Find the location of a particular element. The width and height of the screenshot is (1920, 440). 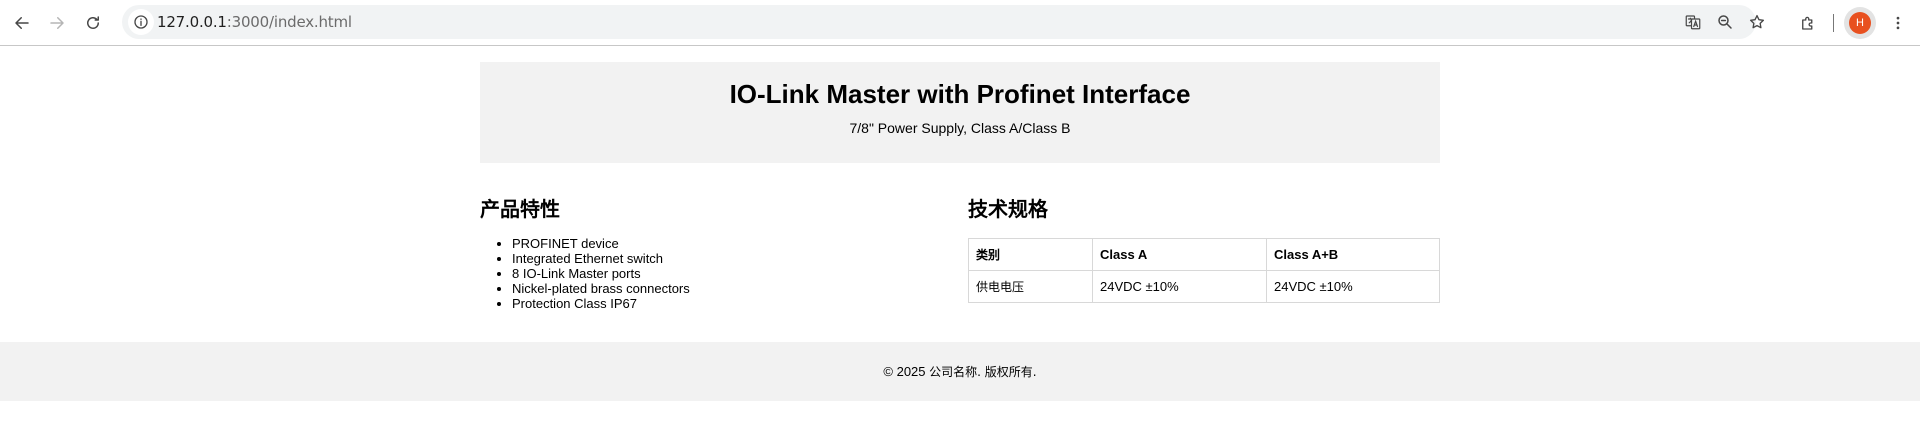

forward-button is located at coordinates (57, 23).